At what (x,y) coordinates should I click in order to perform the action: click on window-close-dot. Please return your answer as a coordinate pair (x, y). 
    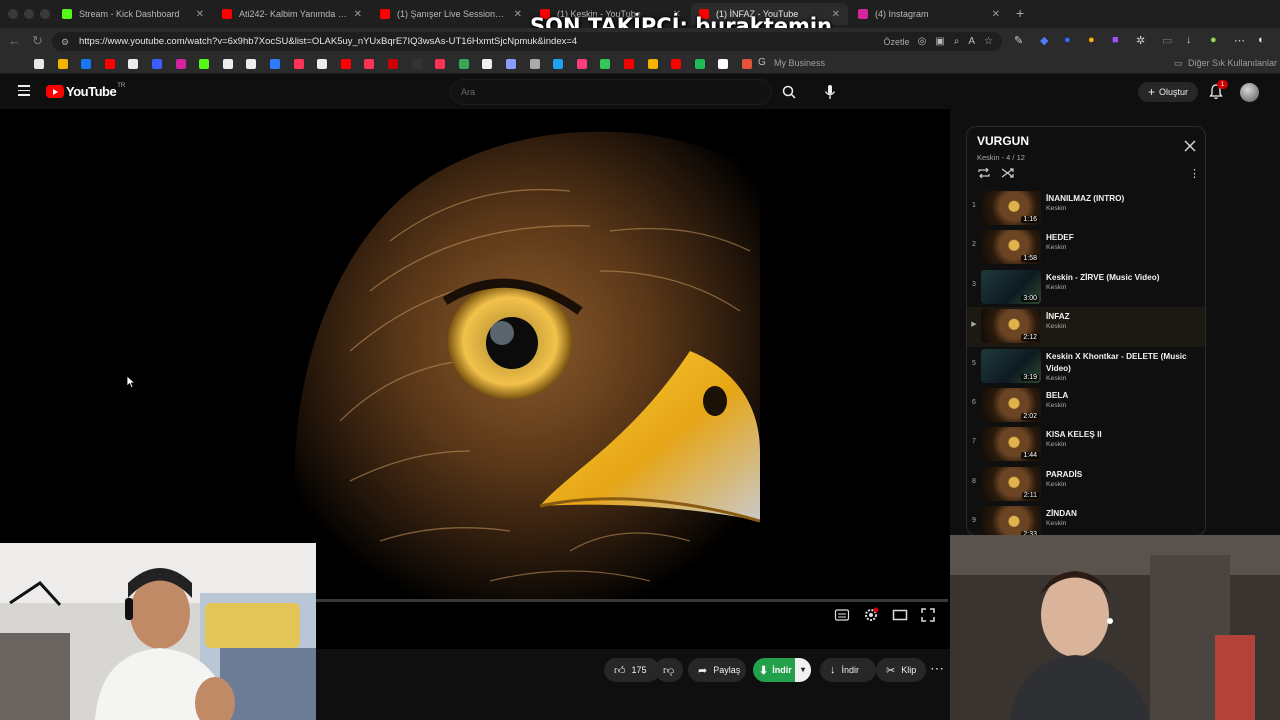
    Looking at the image, I should click on (13, 14).